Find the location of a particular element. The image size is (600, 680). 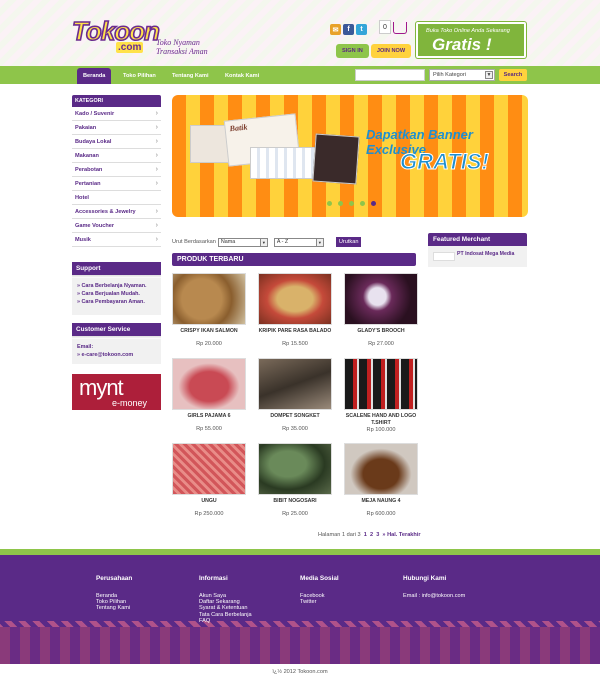

tagline-line-2: Transaksi Aman is located at coordinates (182, 51).